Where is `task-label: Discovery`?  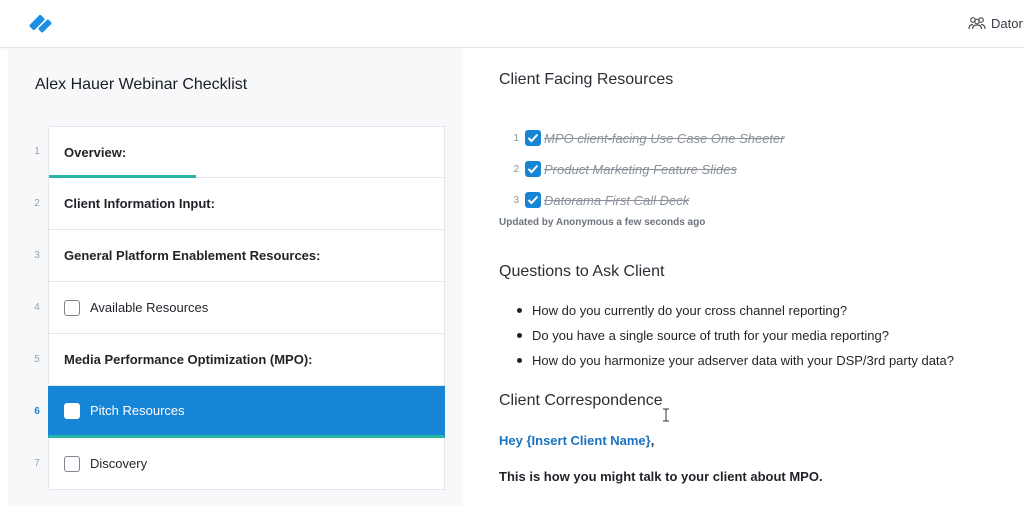
task-label: Discovery is located at coordinates (119, 463).